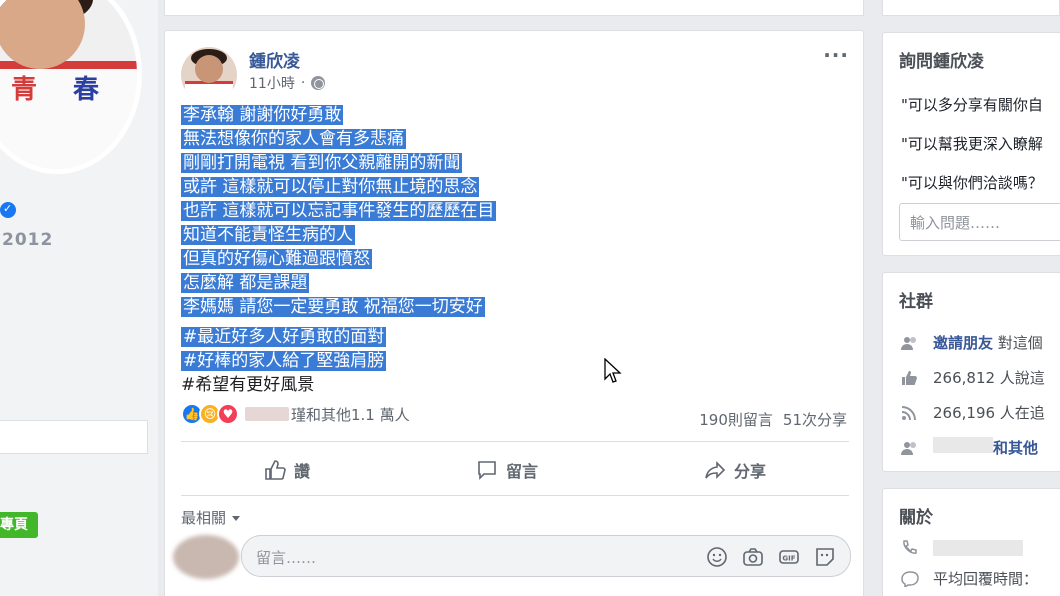 This screenshot has height=596, width=1060. What do you see at coordinates (916, 302) in the screenshot?
I see `community-title: 社群` at bounding box center [916, 302].